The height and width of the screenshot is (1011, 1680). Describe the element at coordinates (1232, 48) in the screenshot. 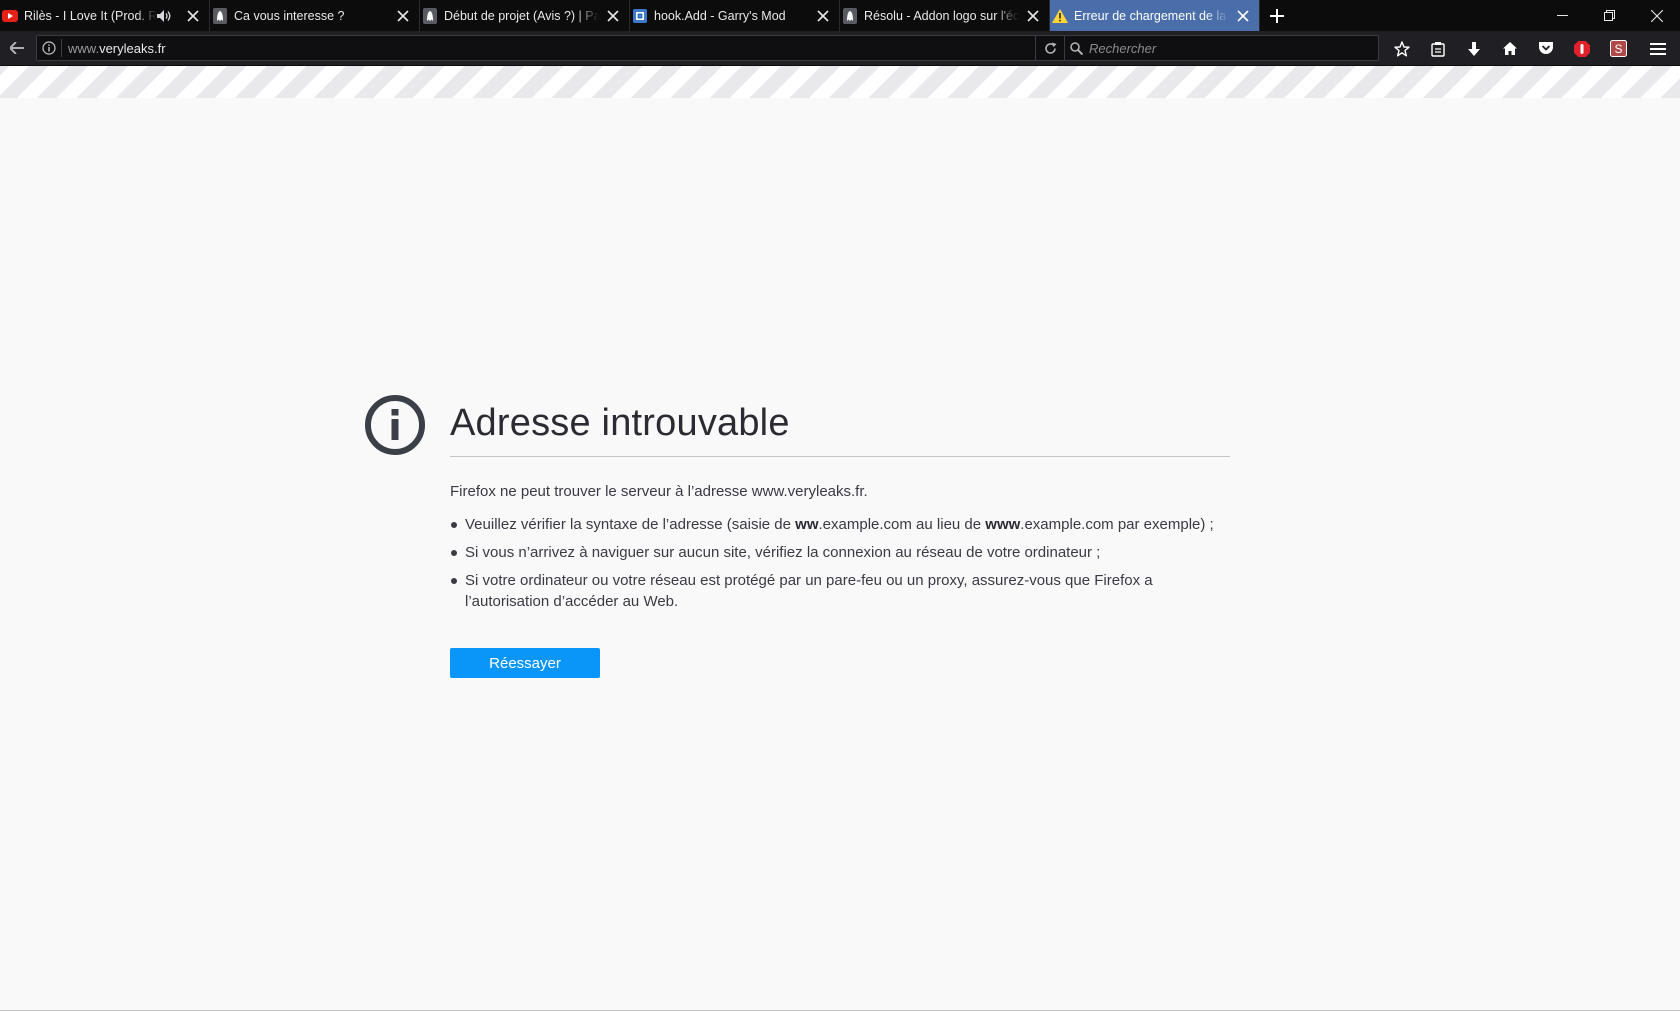

I see `search-input` at that location.